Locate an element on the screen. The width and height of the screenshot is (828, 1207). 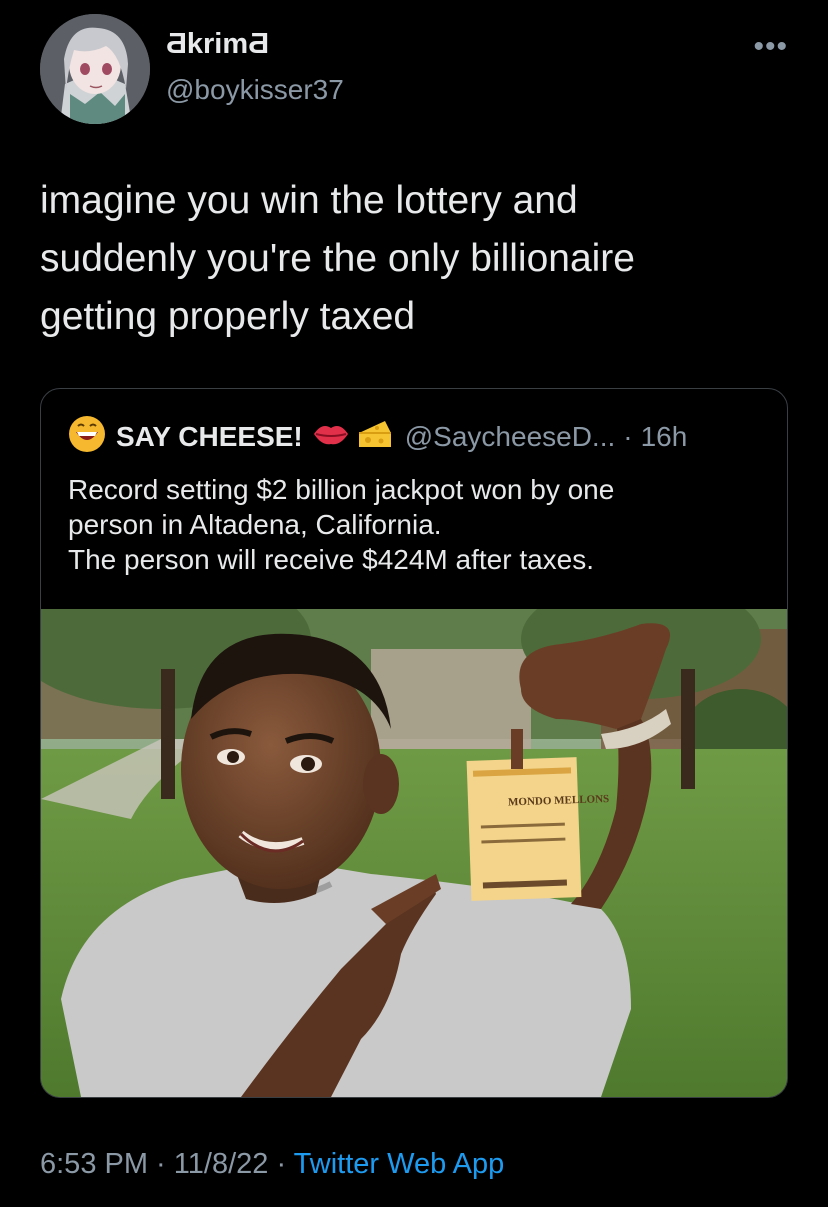
laughing-face-icon is located at coordinates (87, 437).